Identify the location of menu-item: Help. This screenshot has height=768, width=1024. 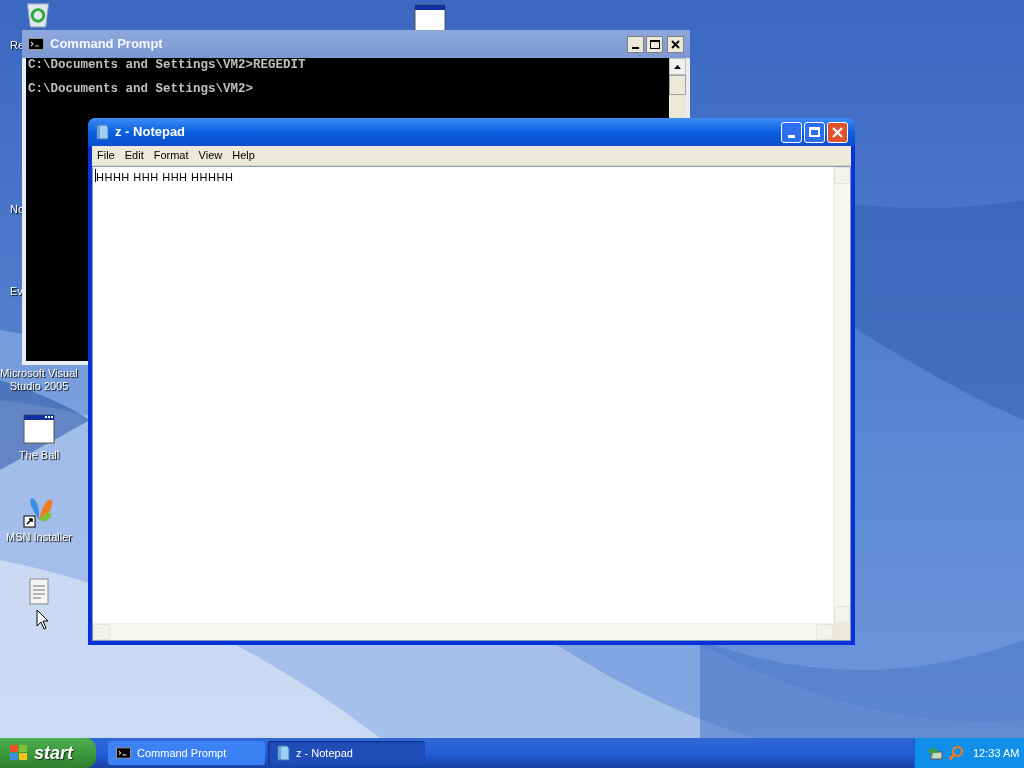
(243, 155).